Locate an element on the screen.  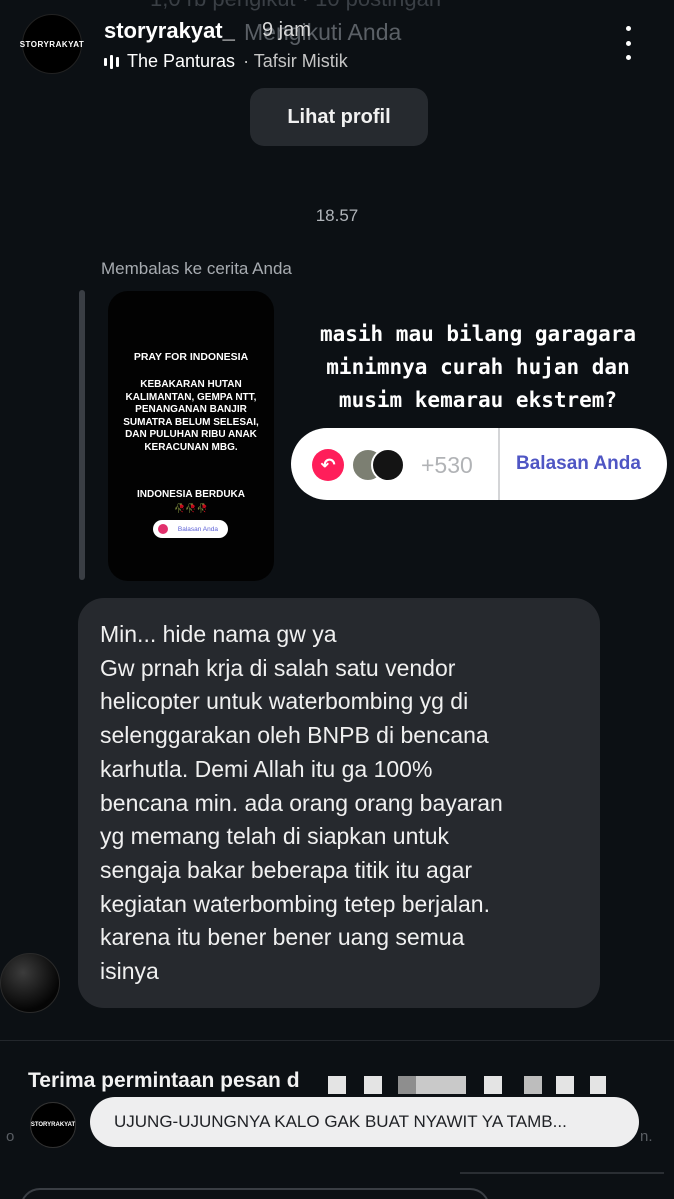
message-line: yg memang telah di siapkan untuk is located at coordinates (275, 836).